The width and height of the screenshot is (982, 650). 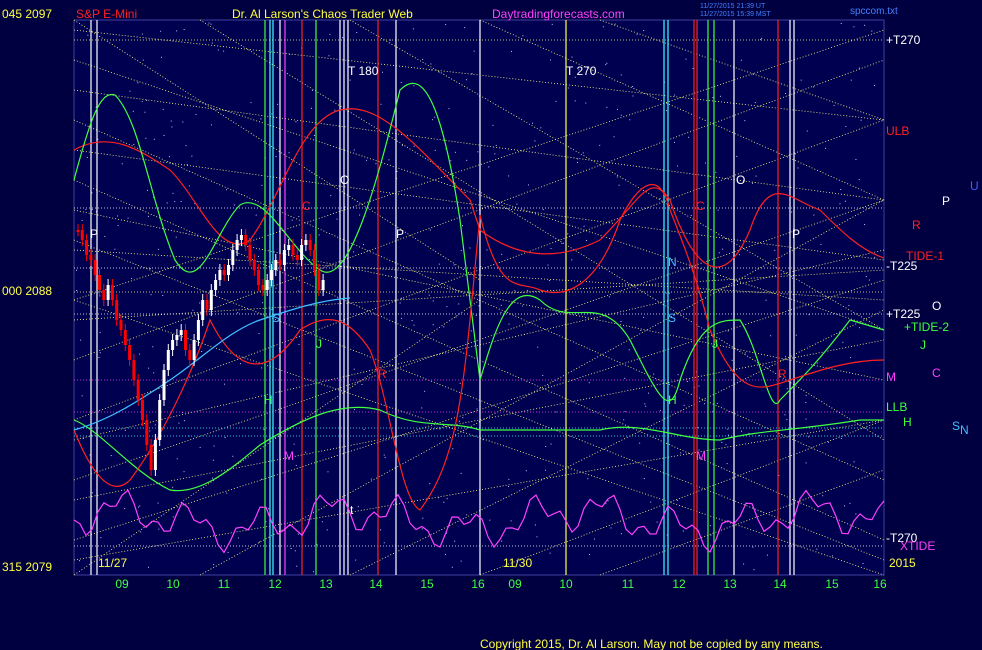 What do you see at coordinates (628, 584) in the screenshot?
I see `x-tick-label: 11` at bounding box center [628, 584].